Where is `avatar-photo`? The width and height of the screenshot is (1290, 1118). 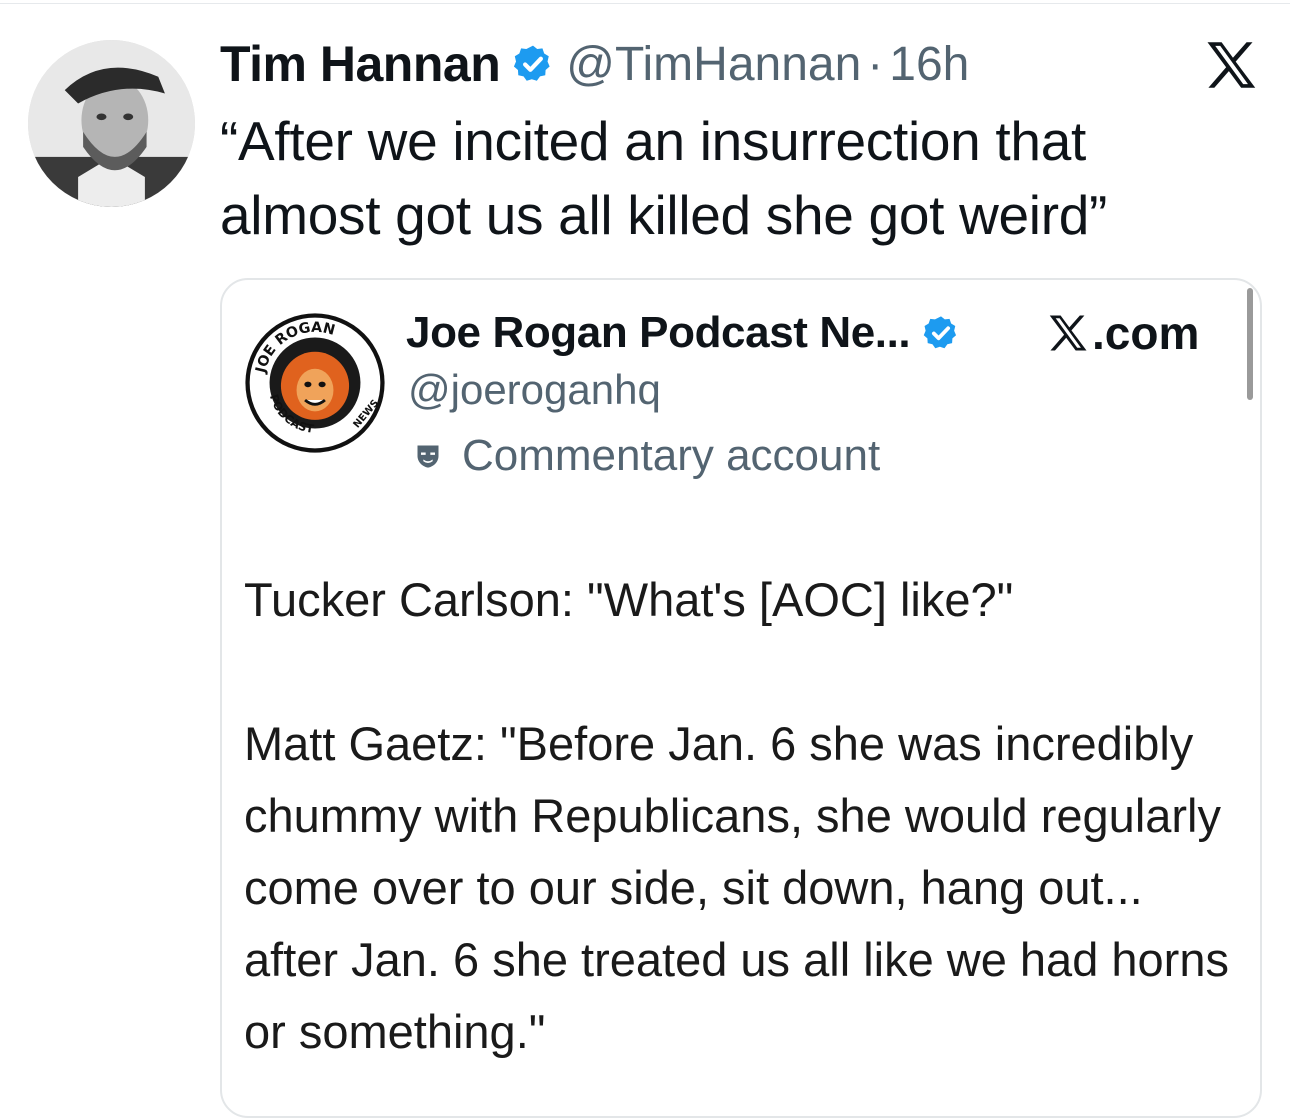 avatar-photo is located at coordinates (111, 123).